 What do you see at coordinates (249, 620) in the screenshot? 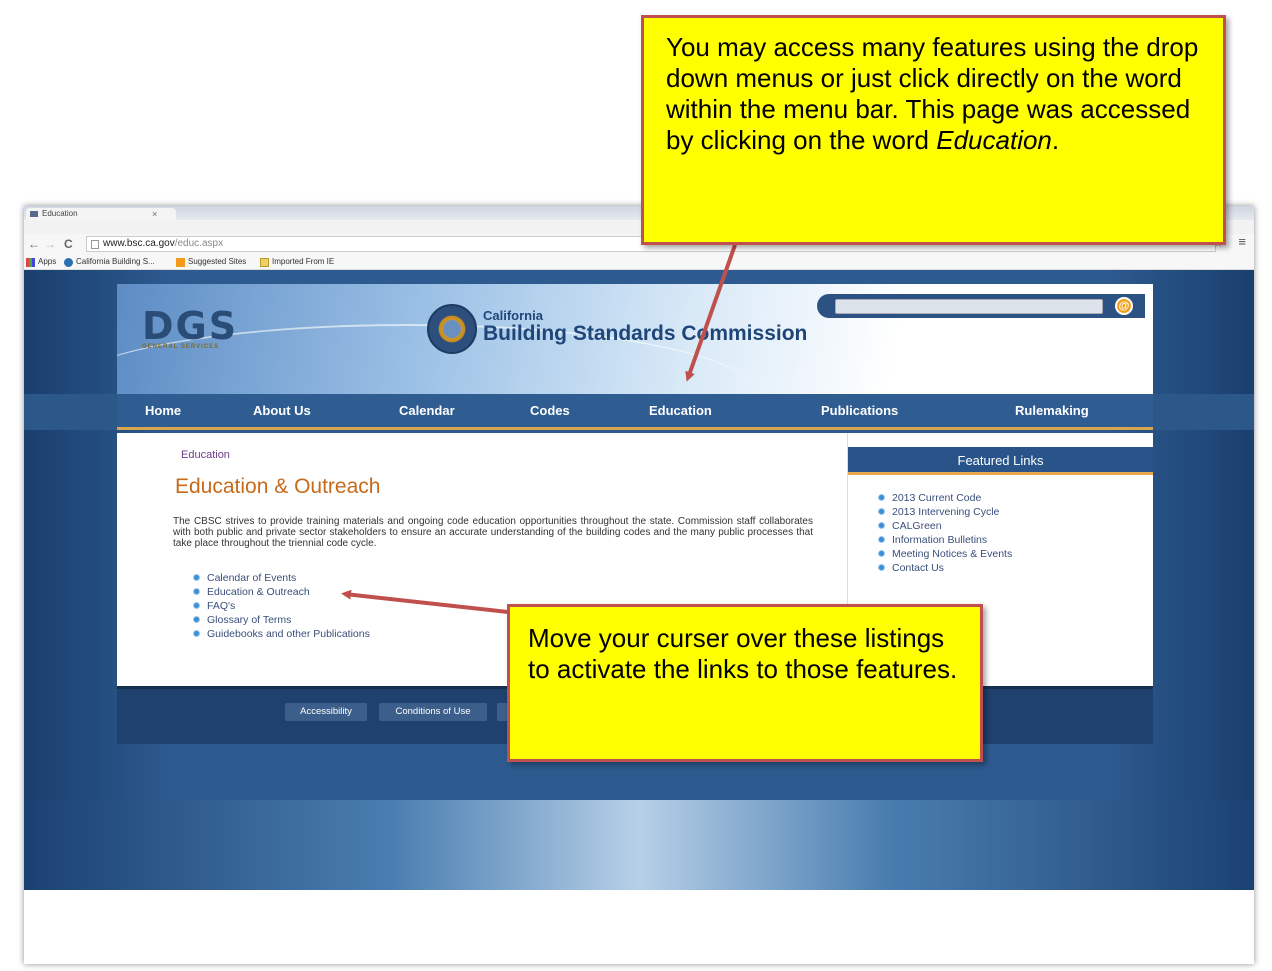
I see `link-label: Glossary of Terms` at bounding box center [249, 620].